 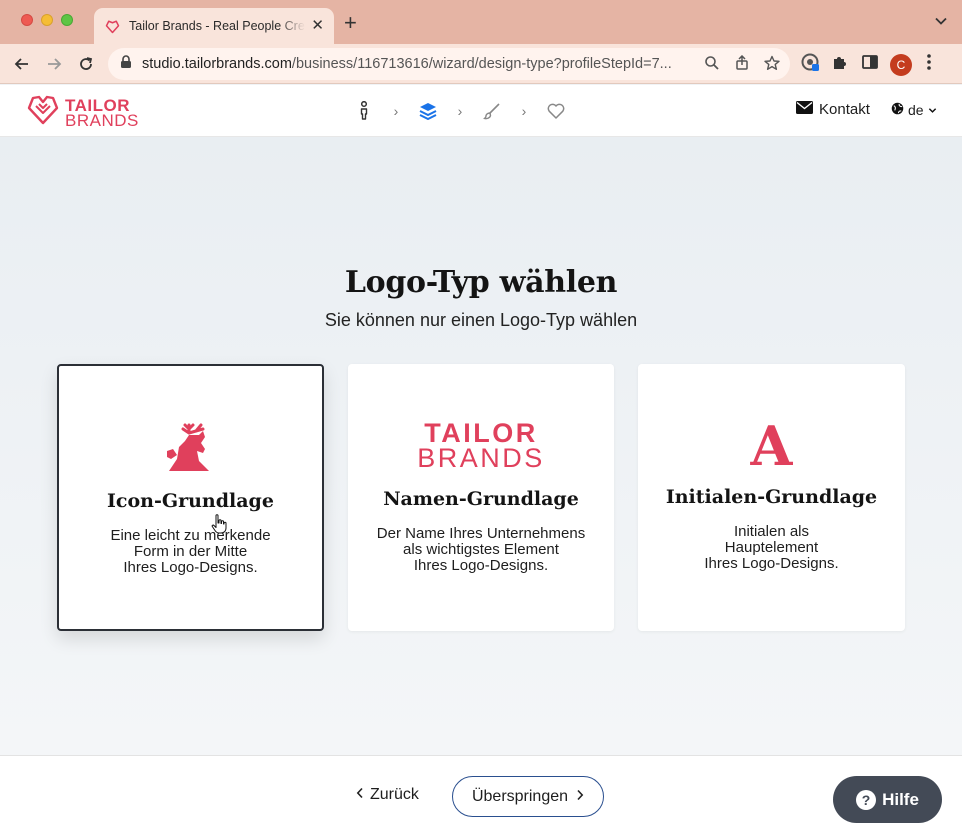 What do you see at coordinates (428, 111) in the screenshot?
I see `step-layers-icon` at bounding box center [428, 111].